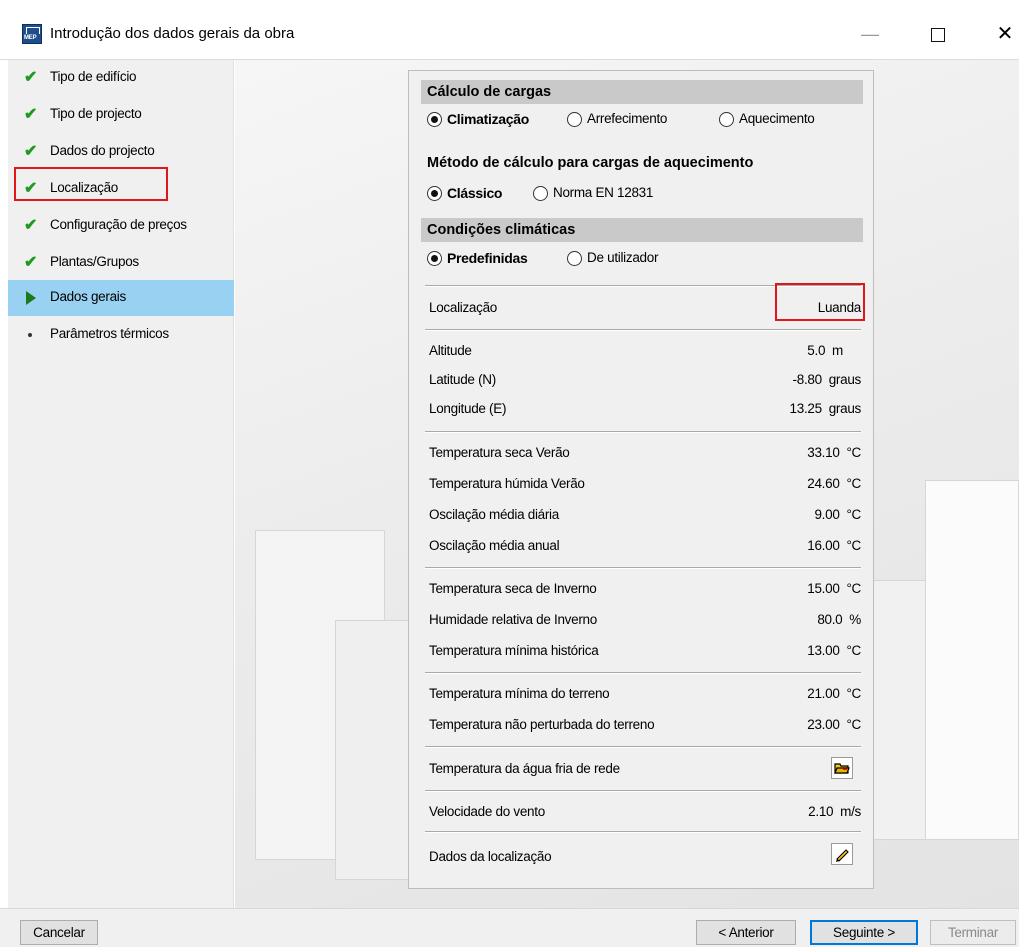 The image size is (1019, 947). What do you see at coordinates (513, 619) in the screenshot?
I see `winter-humidity-label: Humidade relativa de Inverno` at bounding box center [513, 619].